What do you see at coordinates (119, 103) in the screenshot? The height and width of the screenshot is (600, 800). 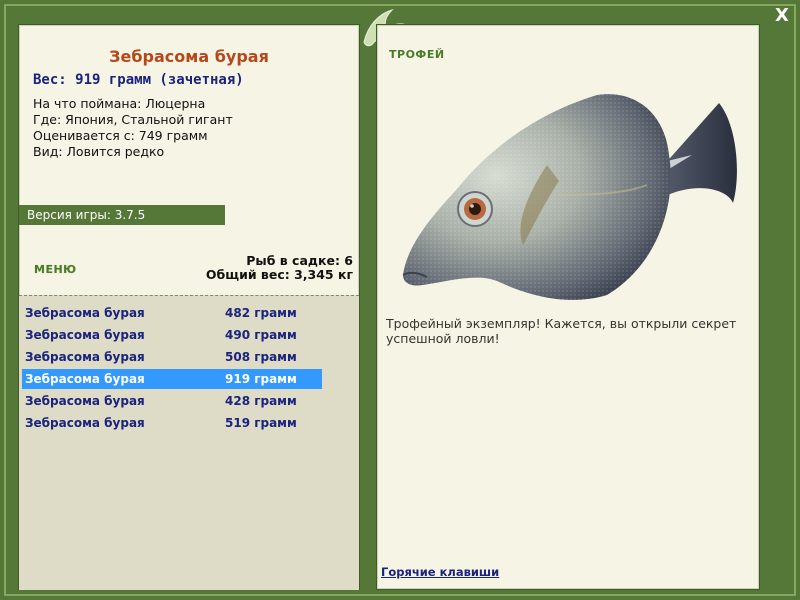 I see `caught-on-line: На что поймана: Люцерна` at bounding box center [119, 103].